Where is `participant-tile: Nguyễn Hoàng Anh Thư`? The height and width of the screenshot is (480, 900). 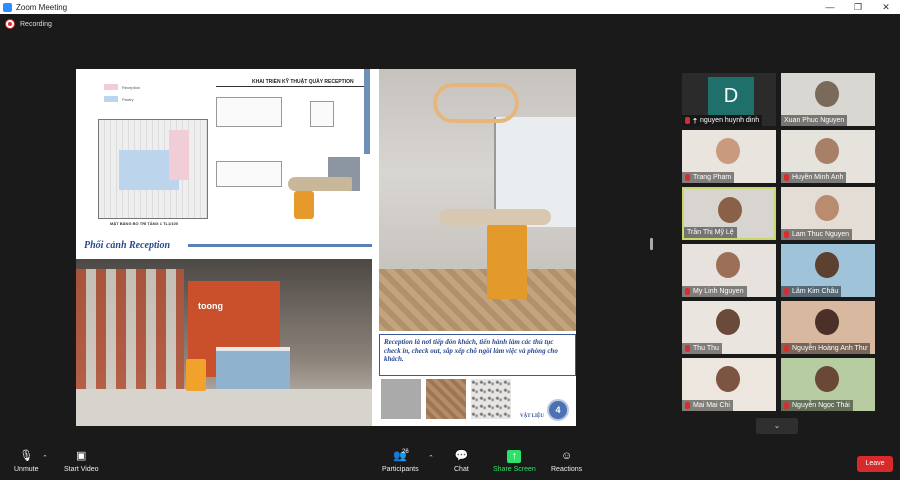
participant-tile: Nguyễn Hoàng Anh Thư is located at coordinates (828, 327).